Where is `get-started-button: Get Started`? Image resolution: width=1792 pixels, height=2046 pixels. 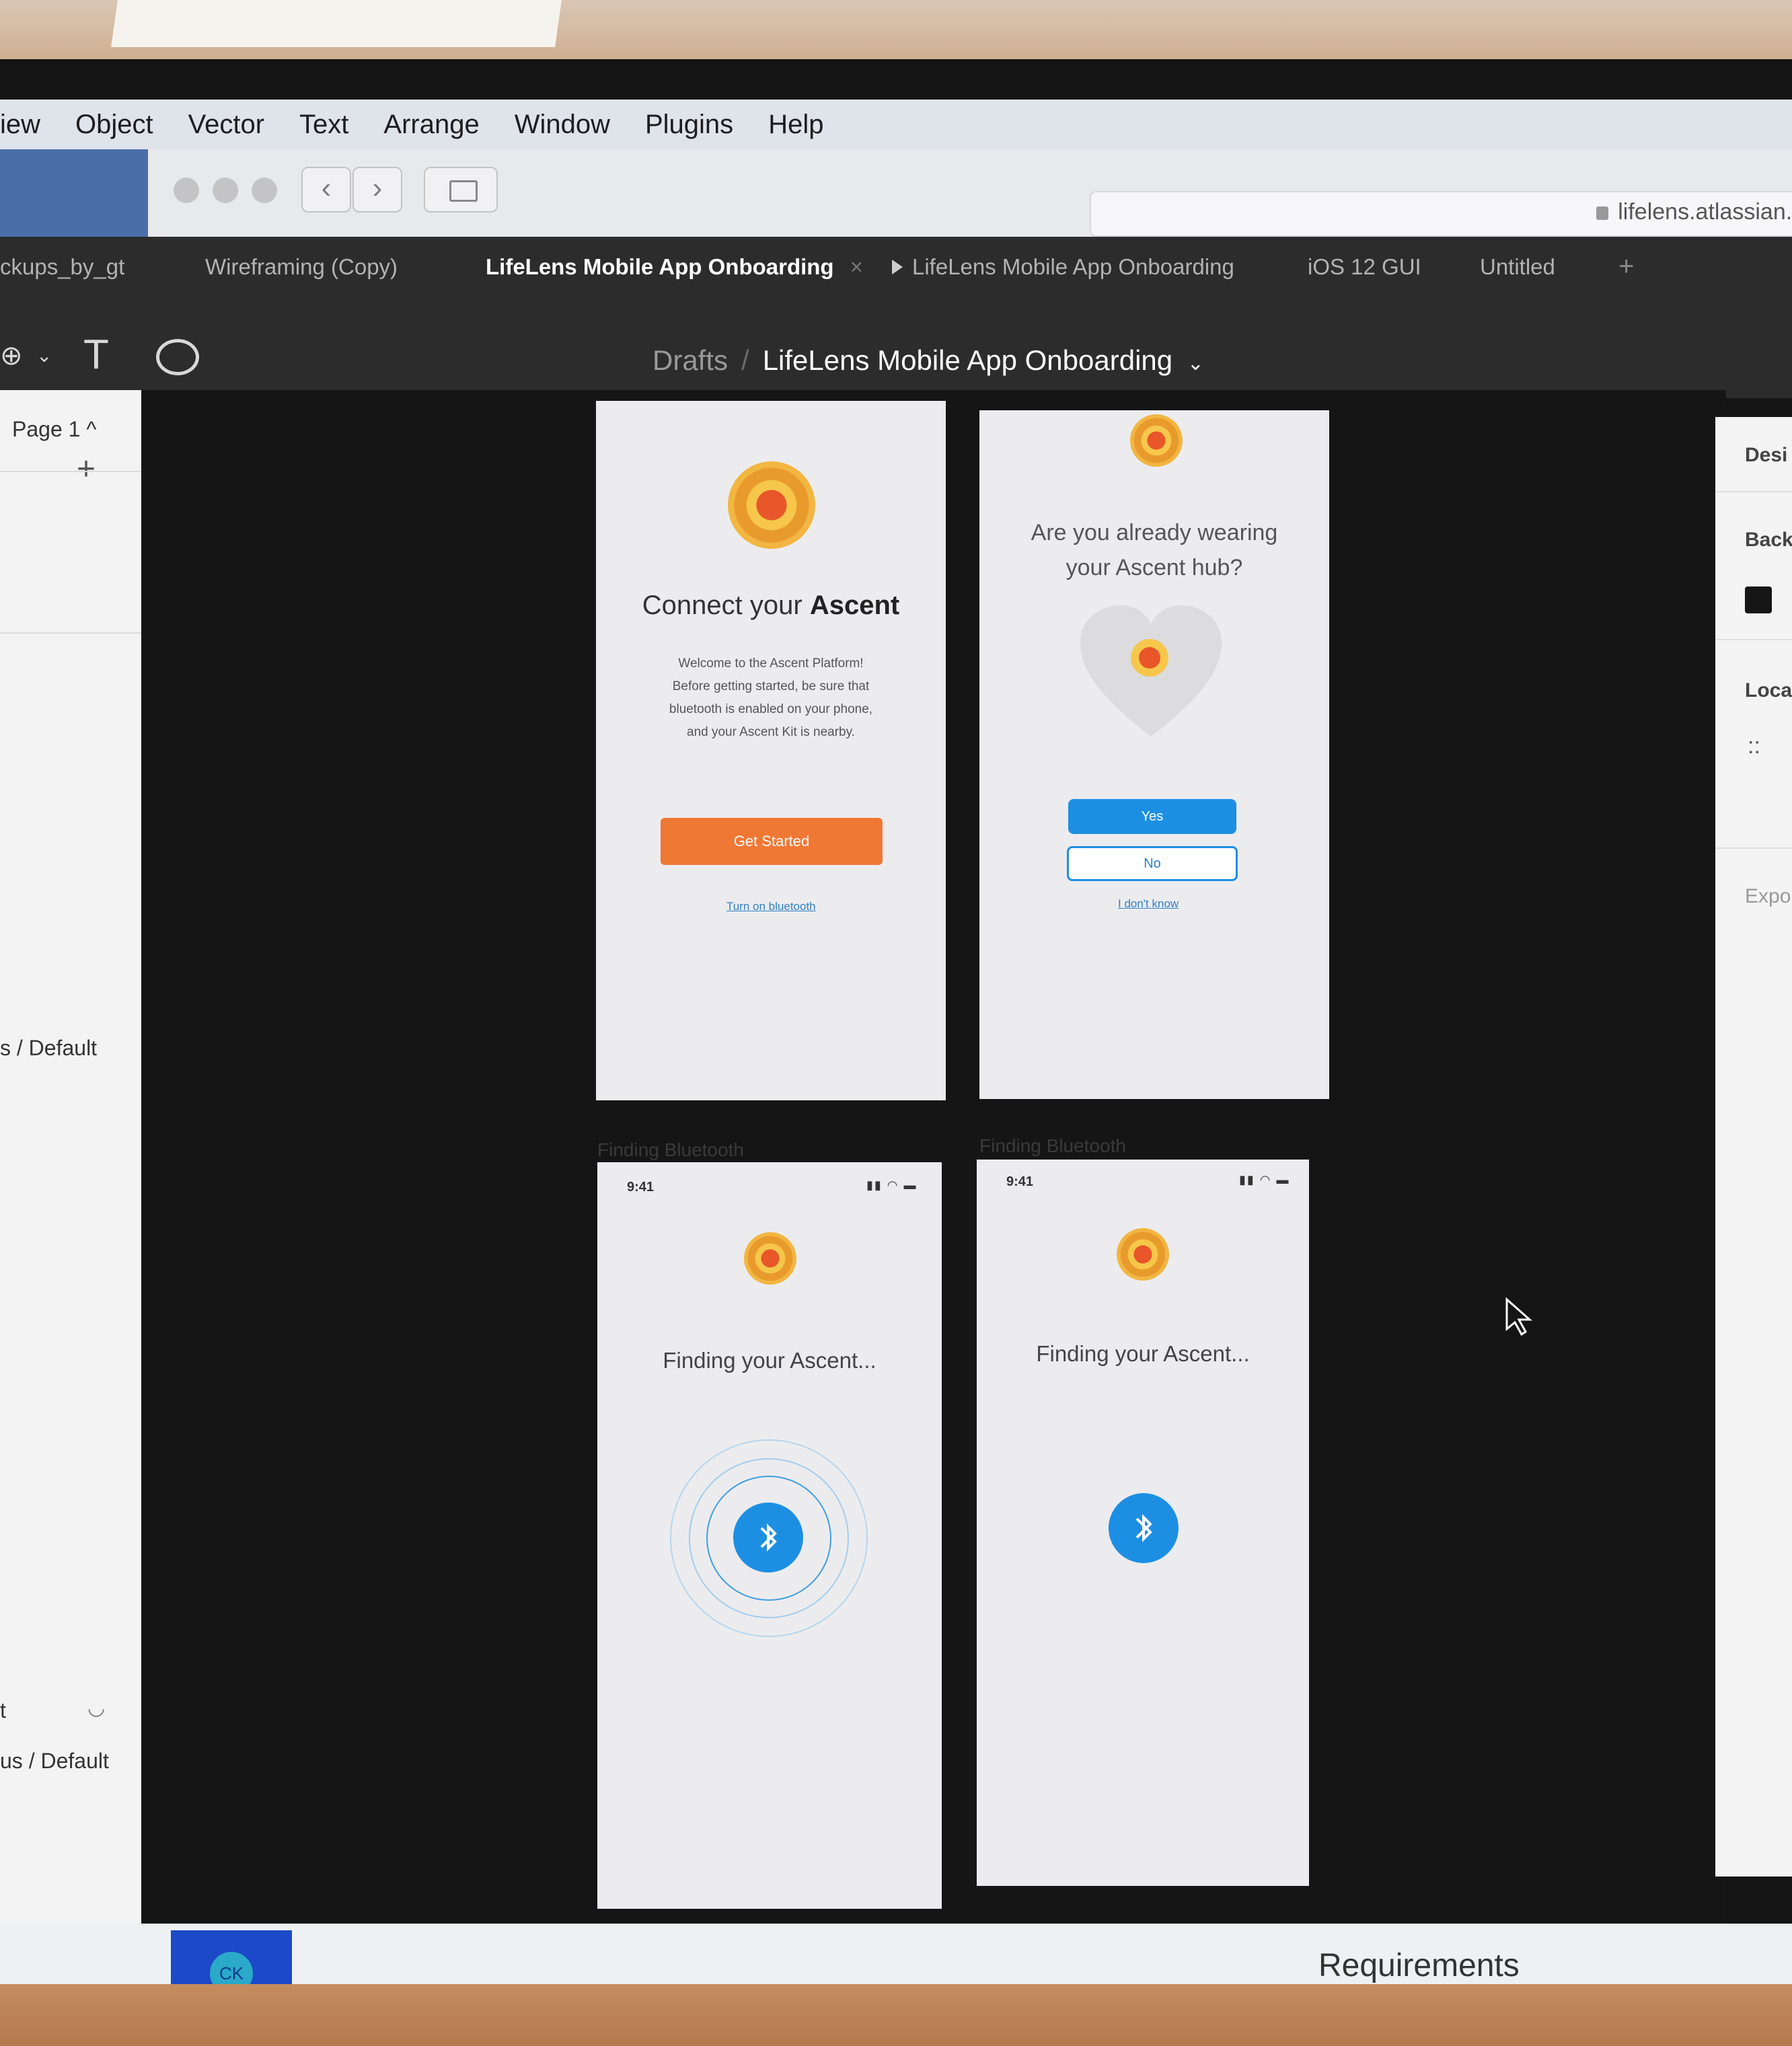
get-started-button: Get Started is located at coordinates (772, 841).